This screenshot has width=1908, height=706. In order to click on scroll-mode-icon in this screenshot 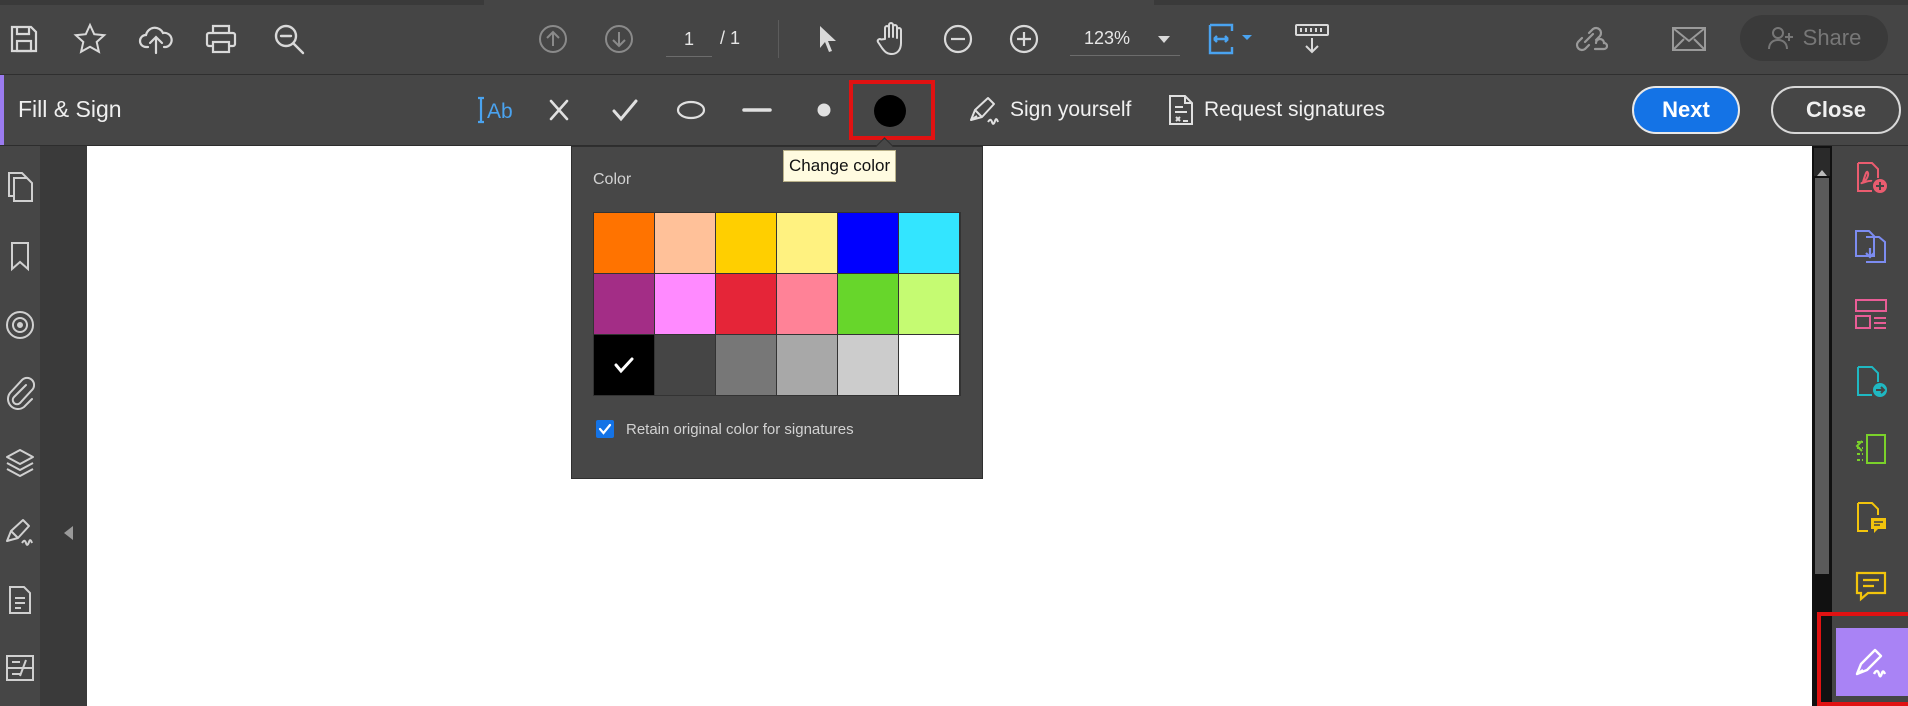, I will do `click(1312, 39)`.